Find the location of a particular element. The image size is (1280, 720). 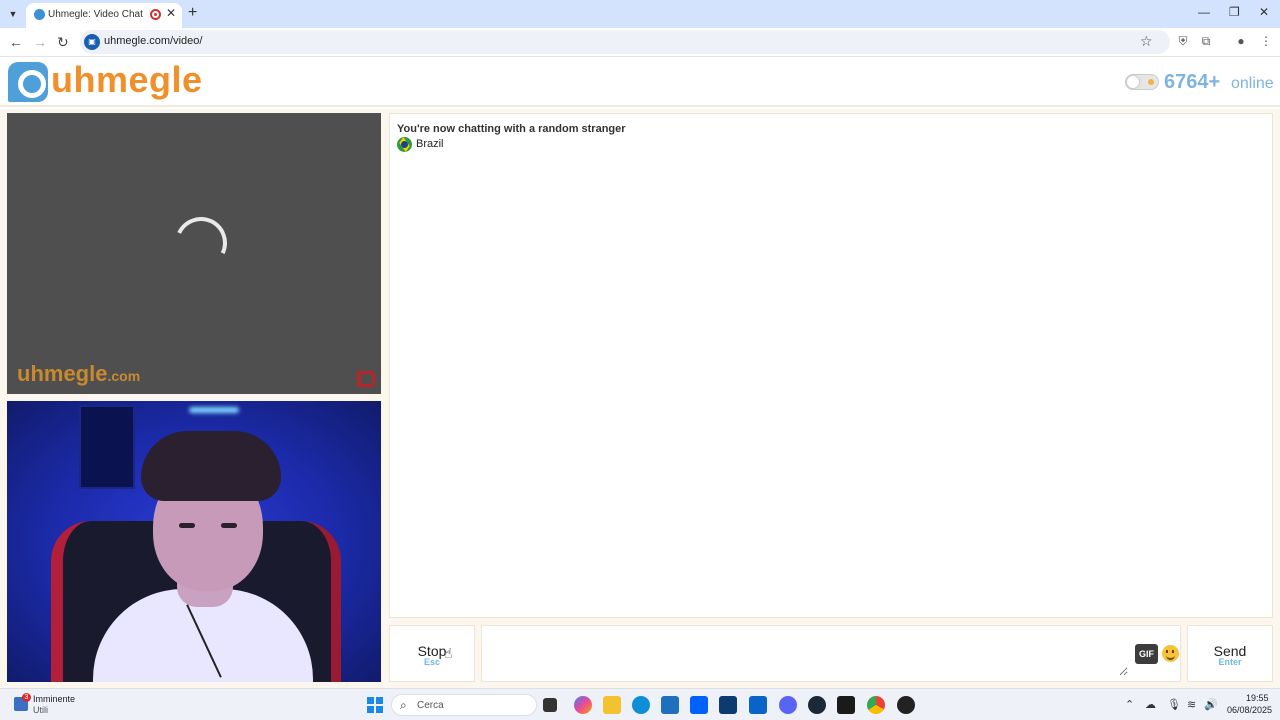

theme-toggle is located at coordinates (1142, 82).